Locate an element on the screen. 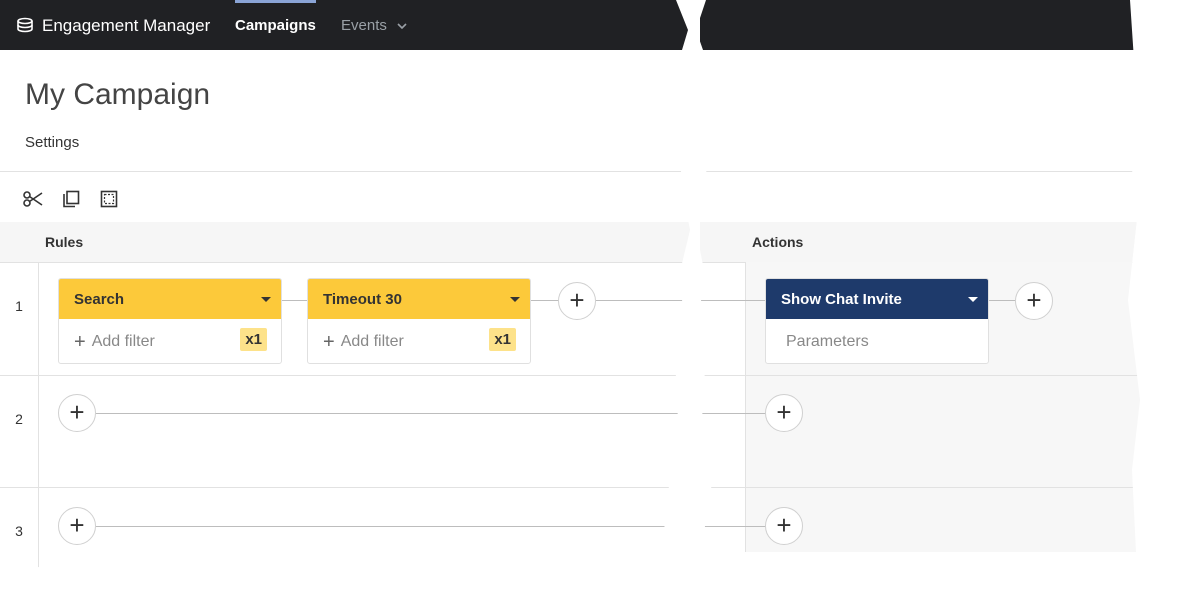 This screenshot has height=599, width=1191. select-all-button is located at coordinates (109, 199).